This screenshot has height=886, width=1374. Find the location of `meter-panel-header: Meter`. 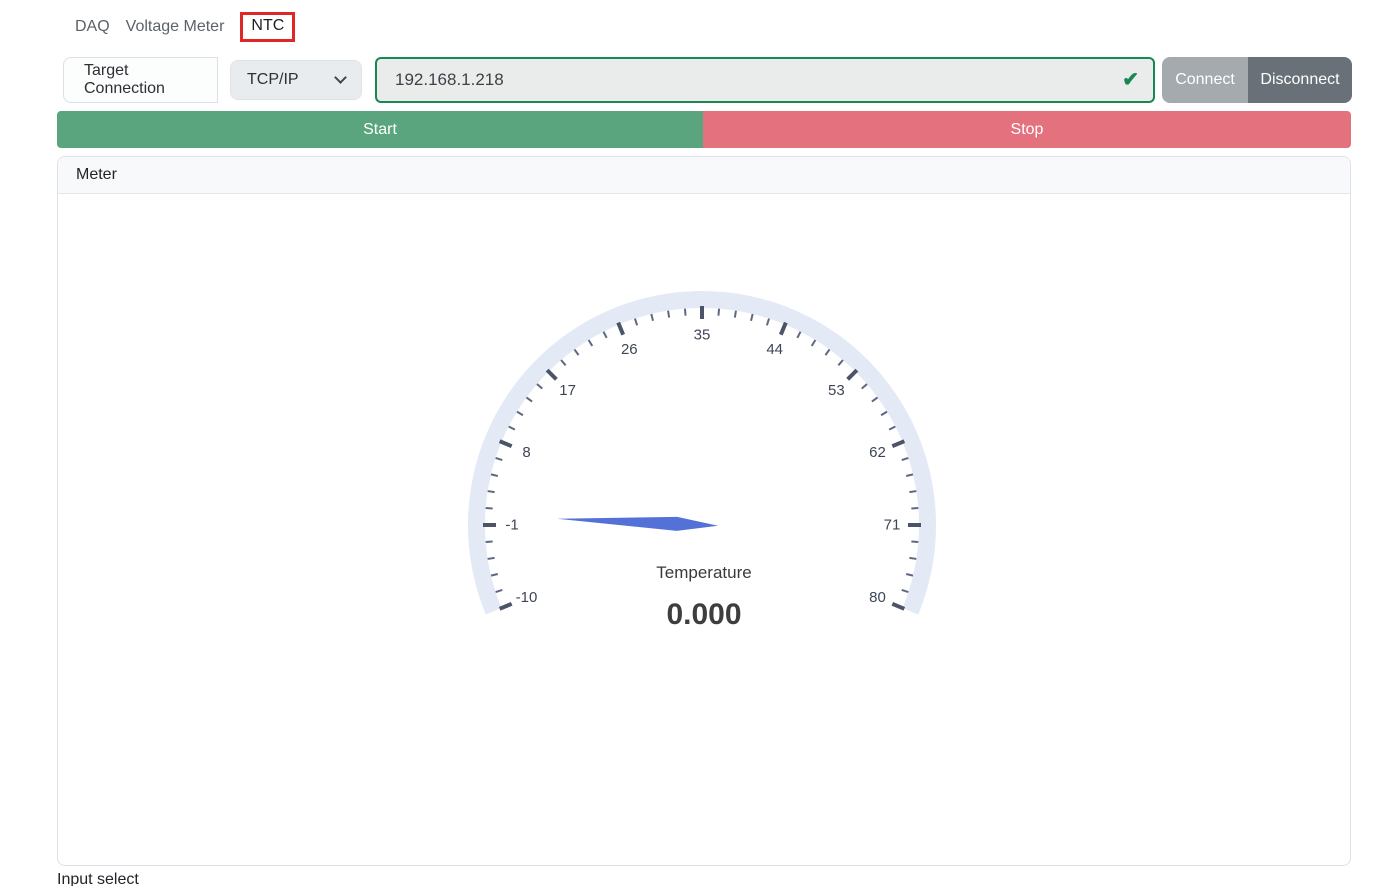

meter-panel-header: Meter is located at coordinates (704, 175).